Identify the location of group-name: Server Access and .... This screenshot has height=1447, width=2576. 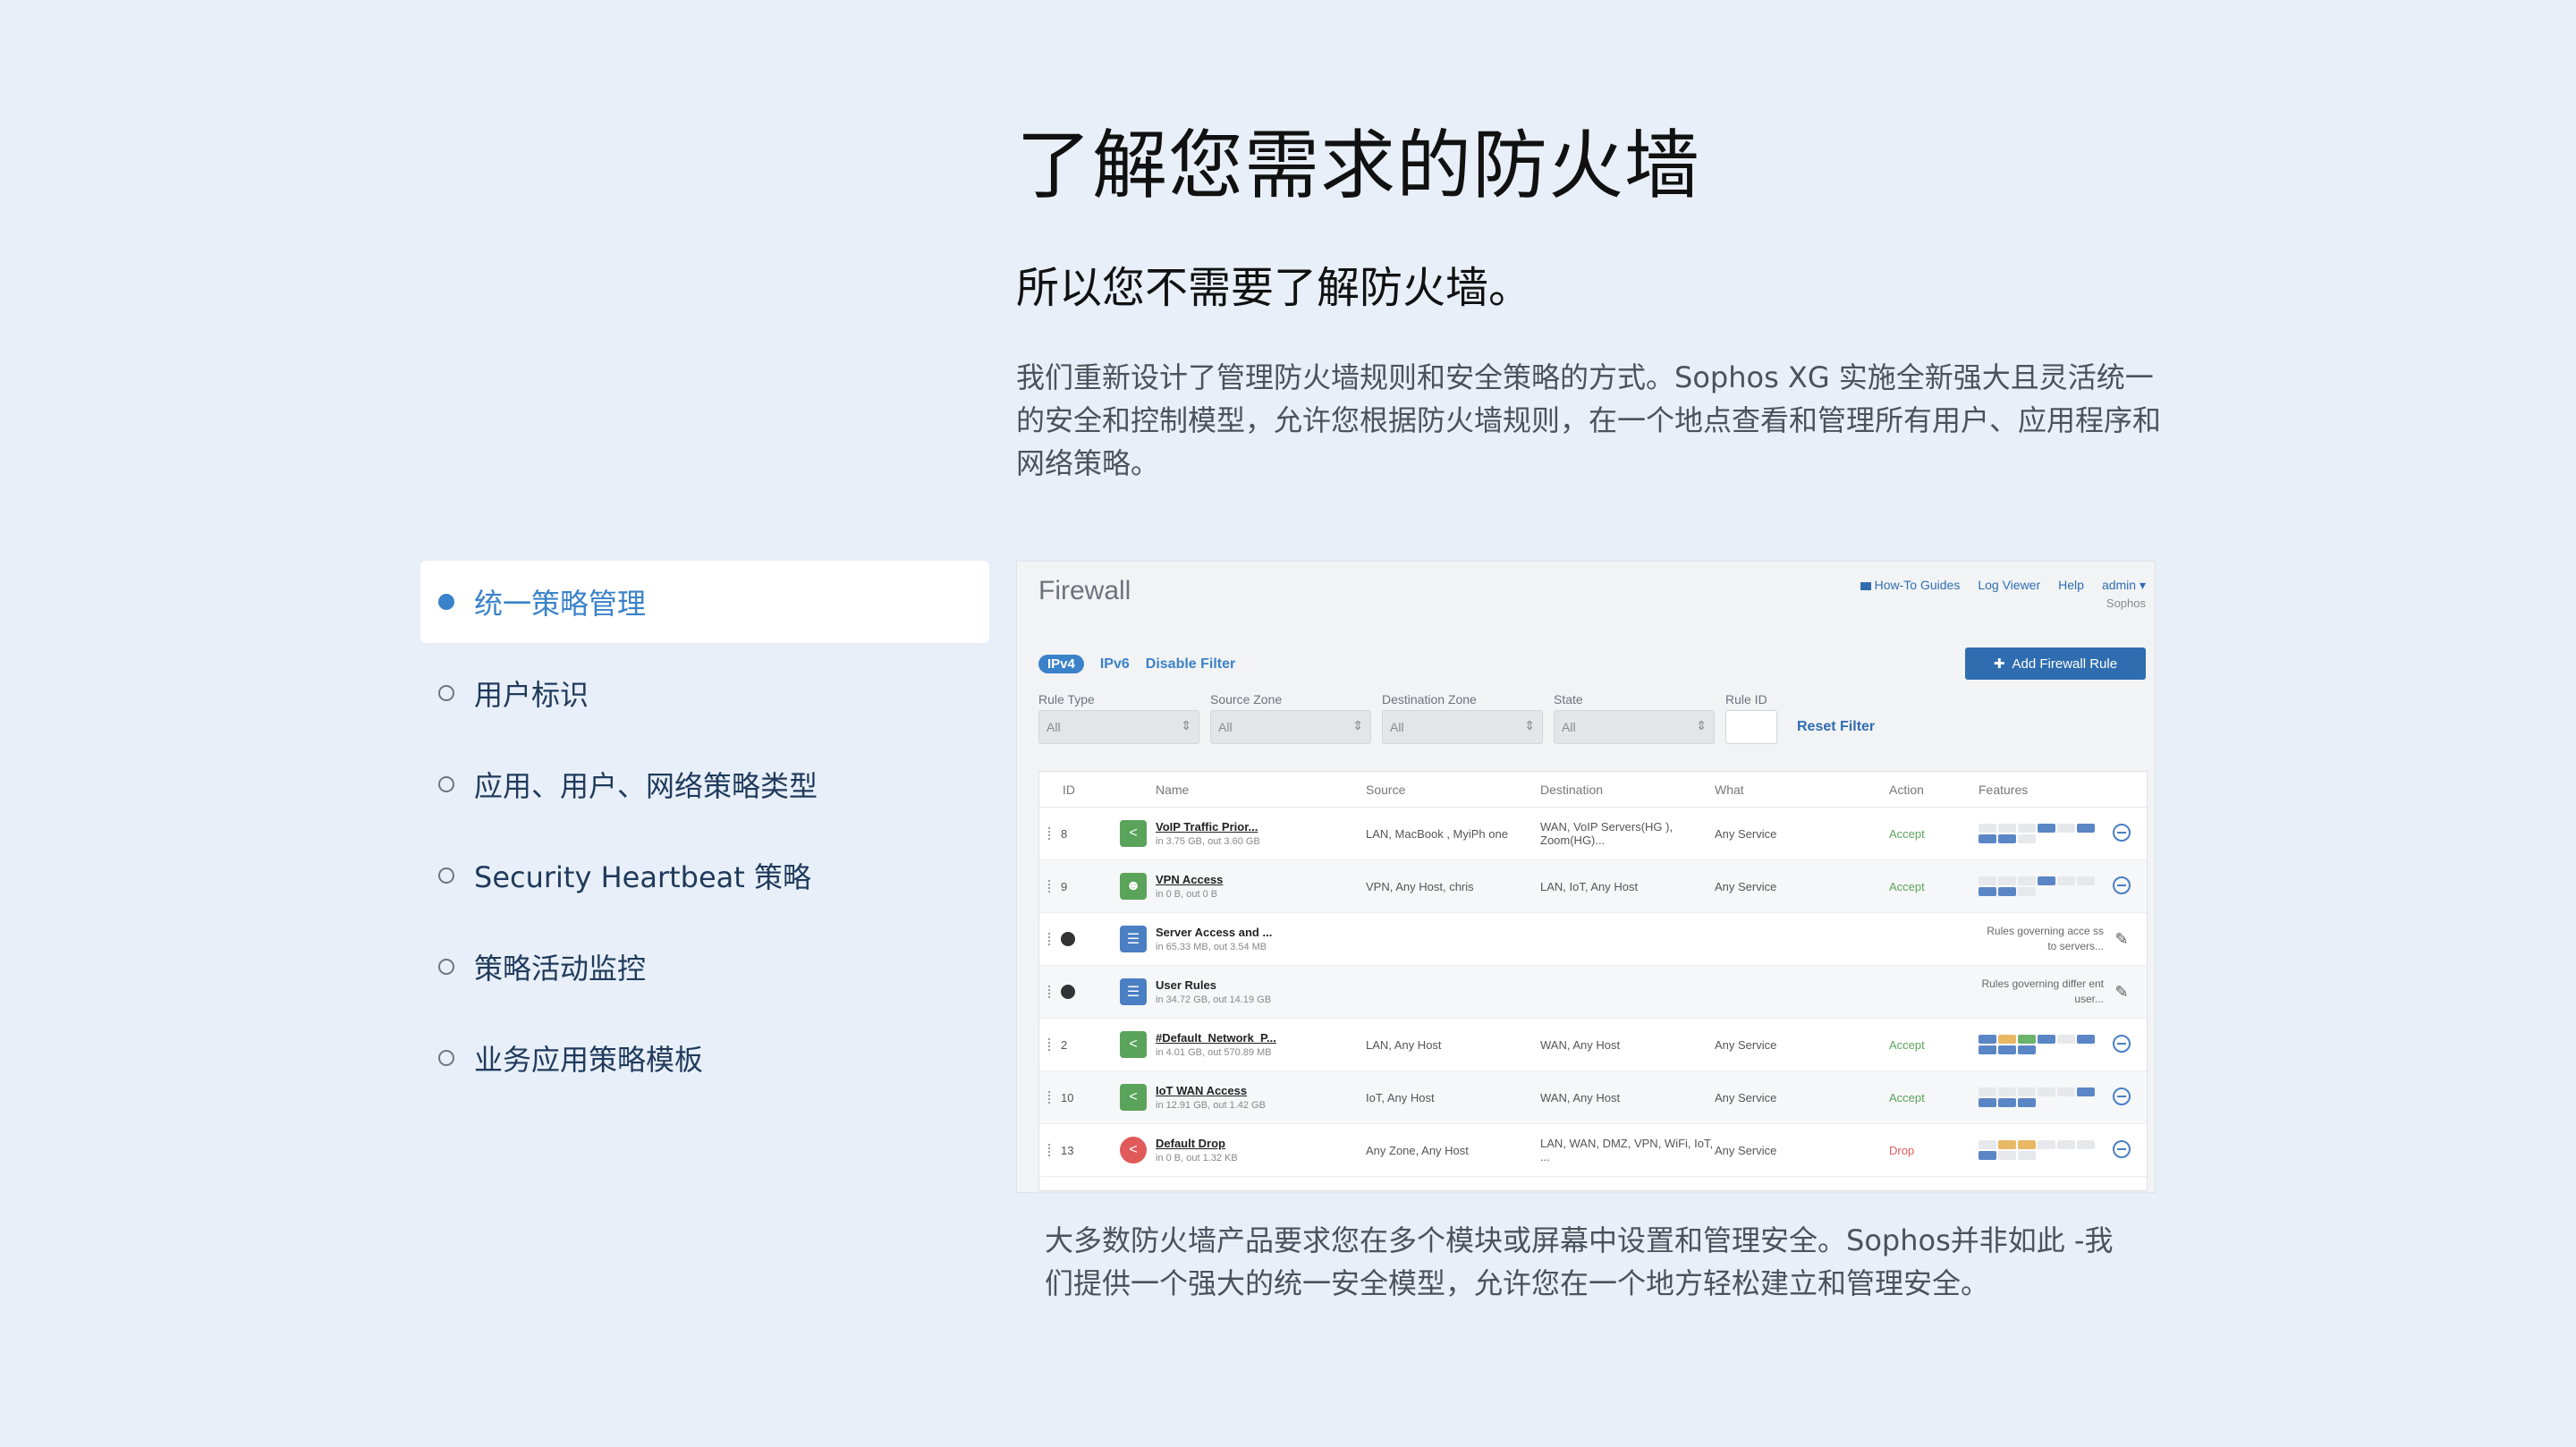
(1261, 932).